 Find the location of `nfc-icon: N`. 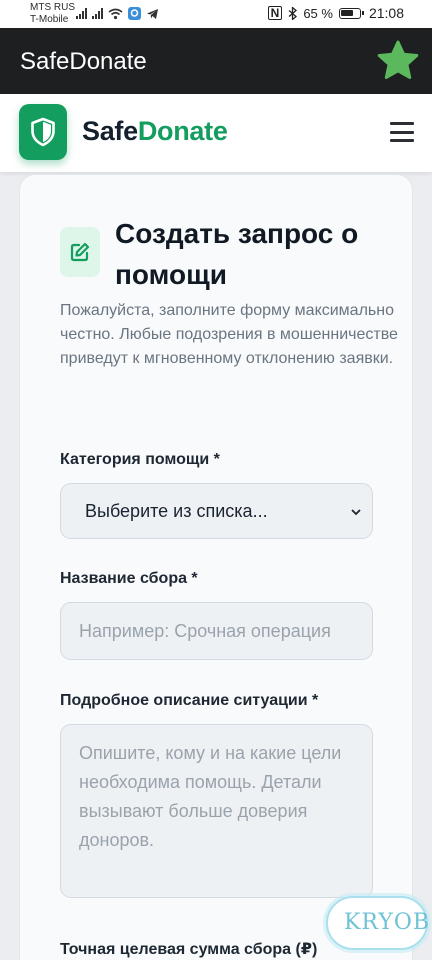

nfc-icon: N is located at coordinates (275, 13).